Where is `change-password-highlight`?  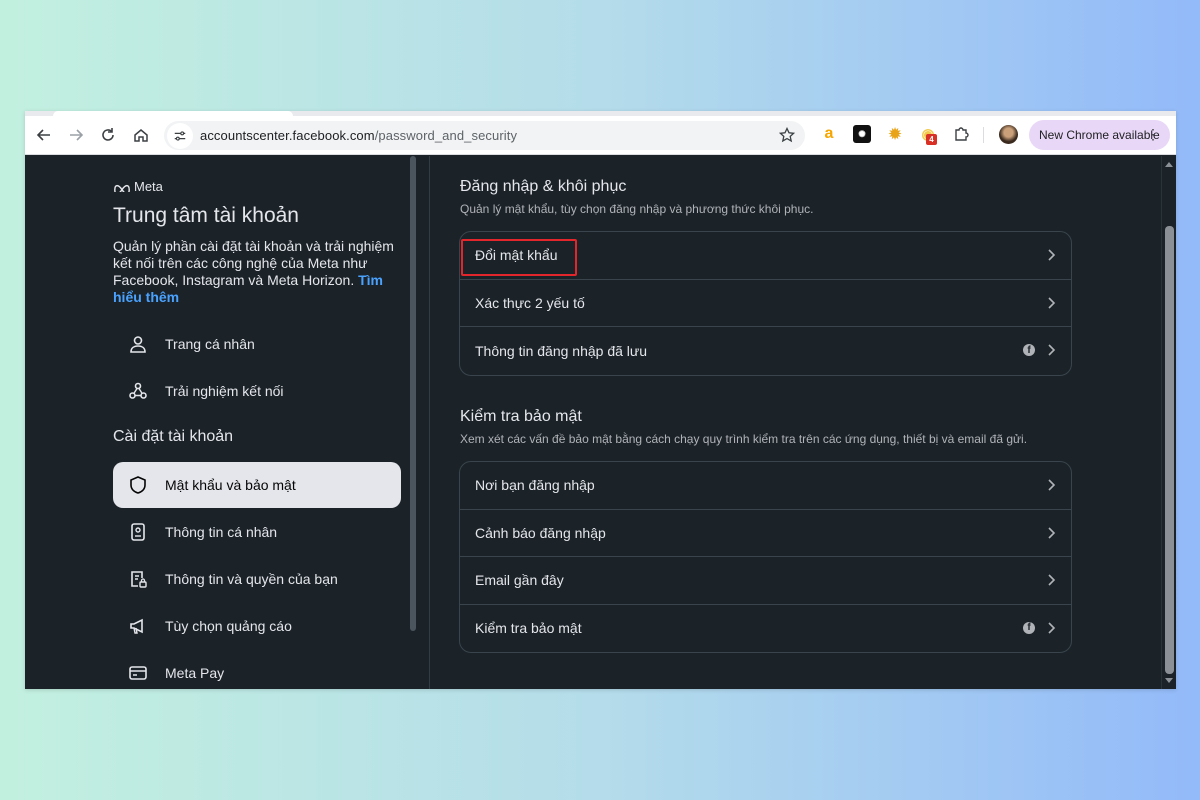
change-password-highlight is located at coordinates (519, 257).